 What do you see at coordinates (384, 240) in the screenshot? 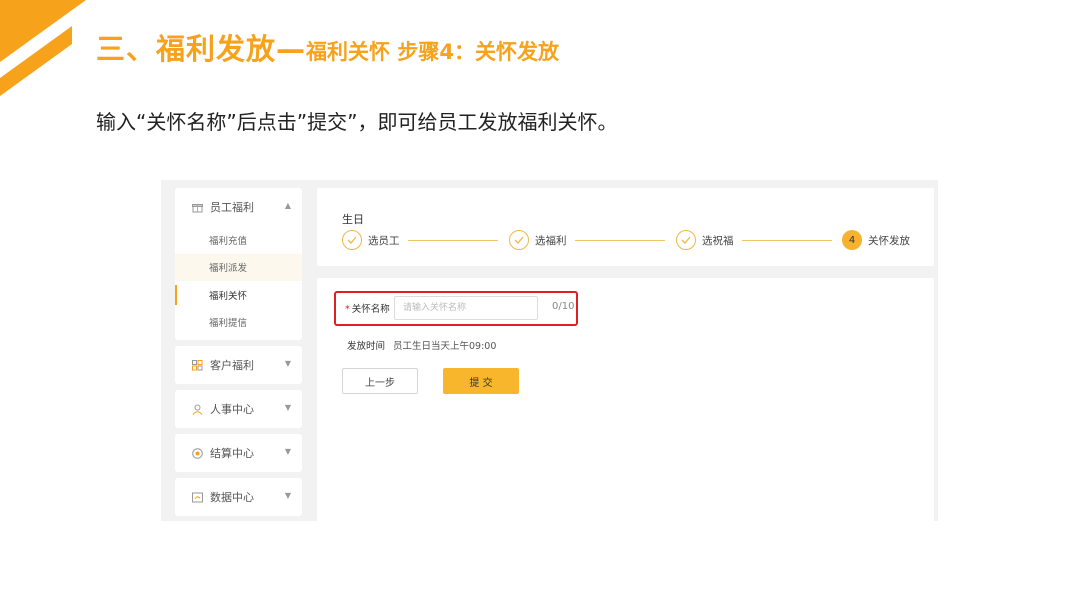
I see `step-label: 选员工` at bounding box center [384, 240].